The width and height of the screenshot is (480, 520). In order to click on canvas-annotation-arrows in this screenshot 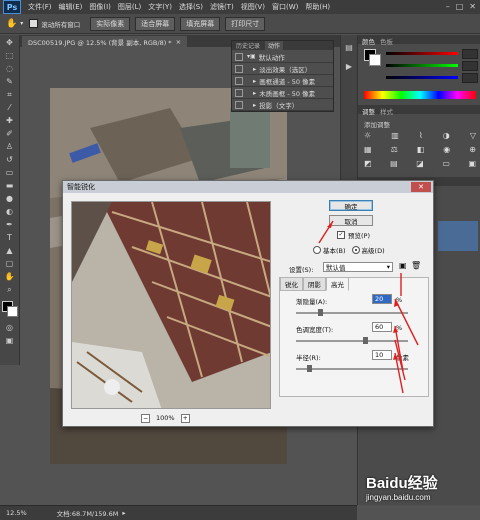, I will do `click(400, 360)`.